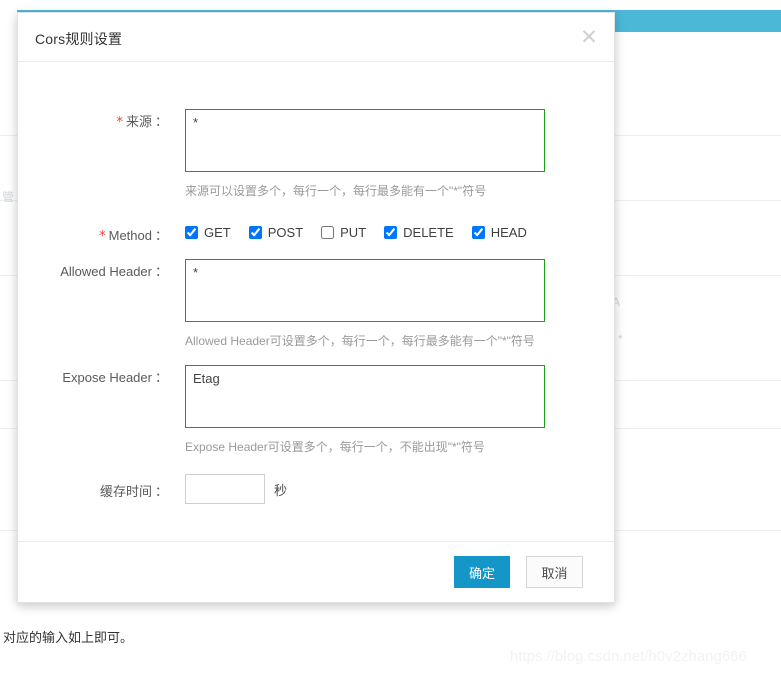  I want to click on method-checkbox-head: HEAD, so click(499, 232).